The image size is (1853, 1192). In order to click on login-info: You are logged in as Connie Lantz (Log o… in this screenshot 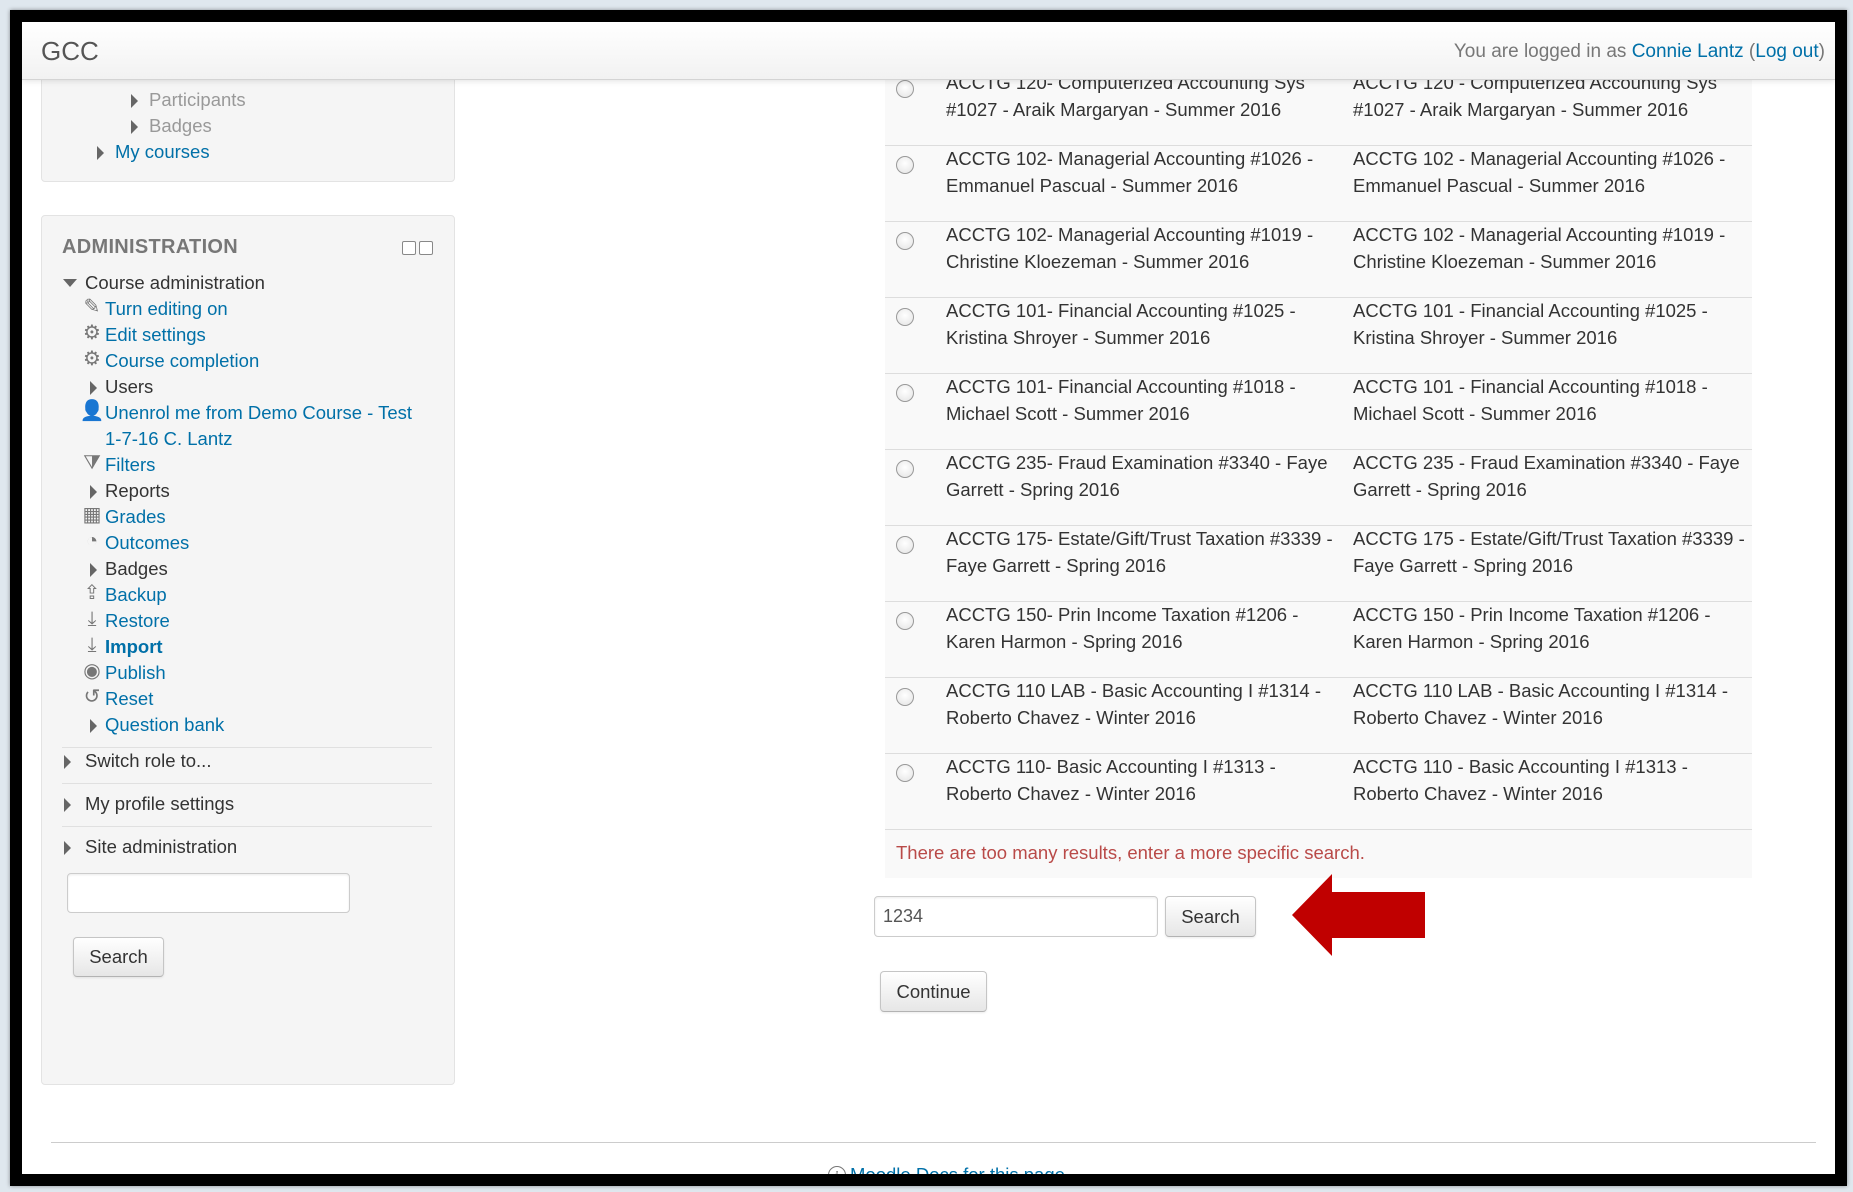, I will do `click(1639, 52)`.